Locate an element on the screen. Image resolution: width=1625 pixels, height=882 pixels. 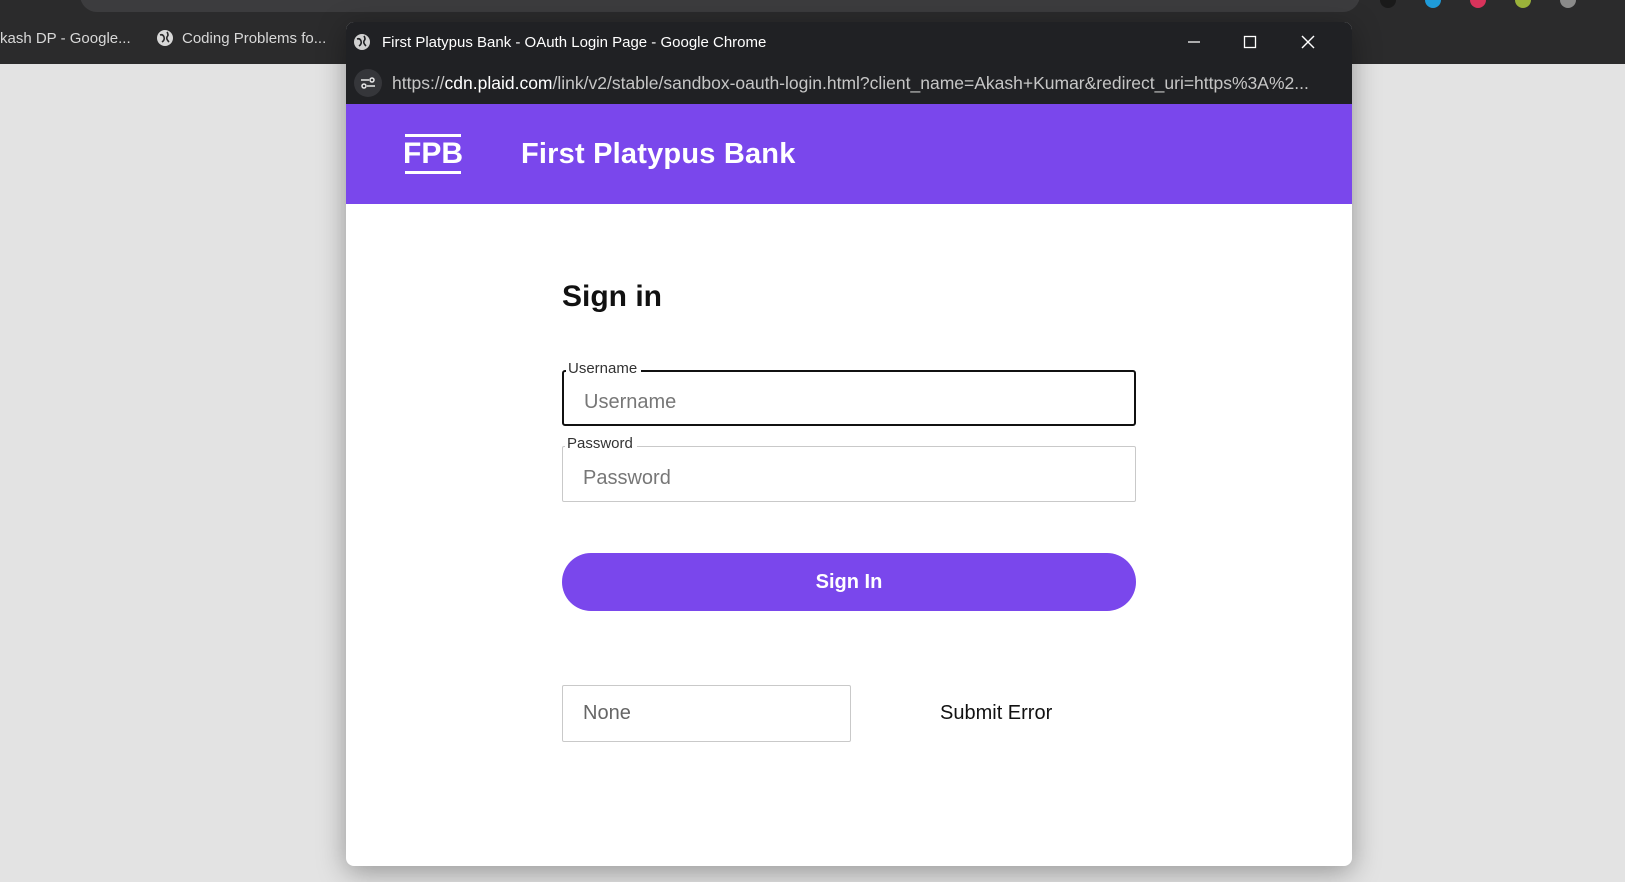
error-select: None is located at coordinates (706, 713).